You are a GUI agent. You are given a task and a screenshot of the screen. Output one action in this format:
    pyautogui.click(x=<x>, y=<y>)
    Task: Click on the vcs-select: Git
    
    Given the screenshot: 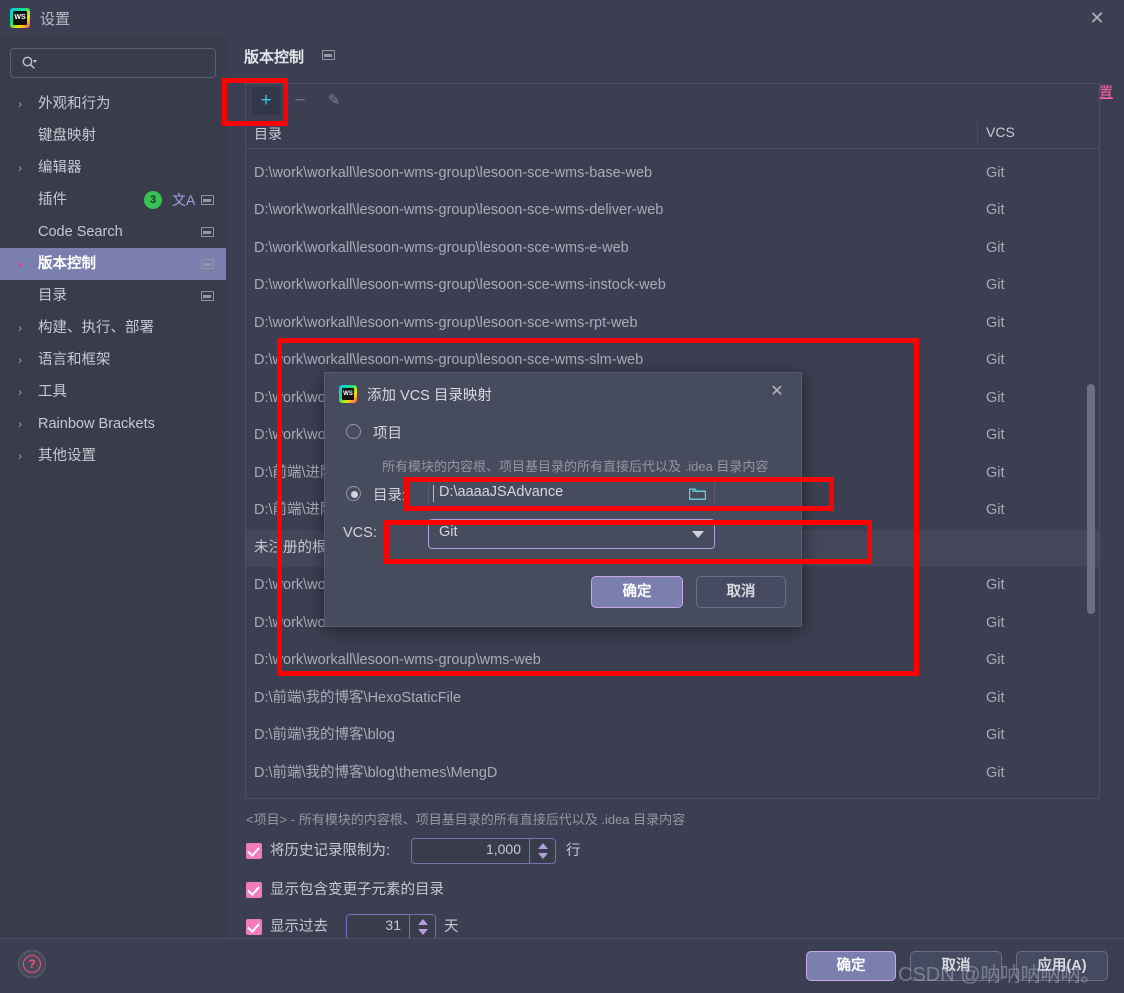 What is the action you would take?
    pyautogui.click(x=571, y=534)
    